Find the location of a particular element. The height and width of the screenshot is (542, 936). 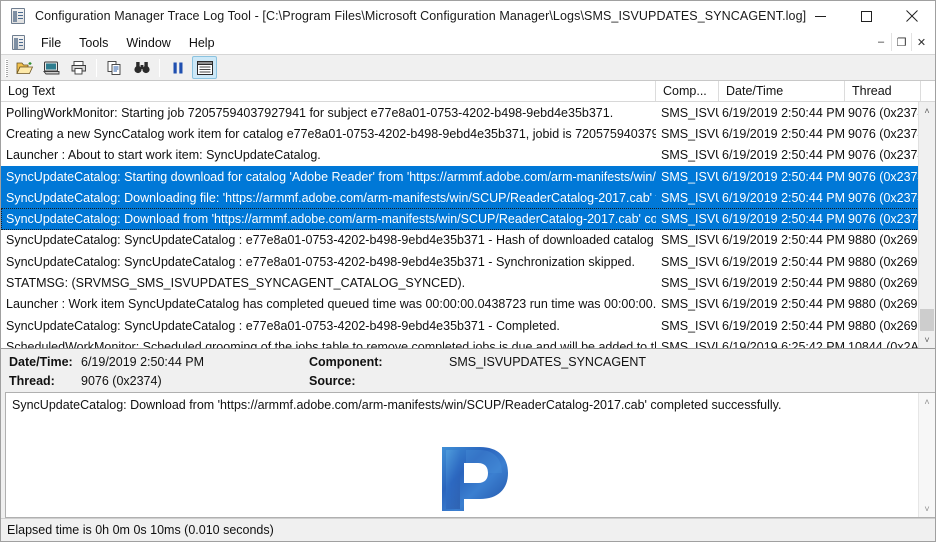

mdi-child-controls: – ❐ ✕ is located at coordinates (901, 42).